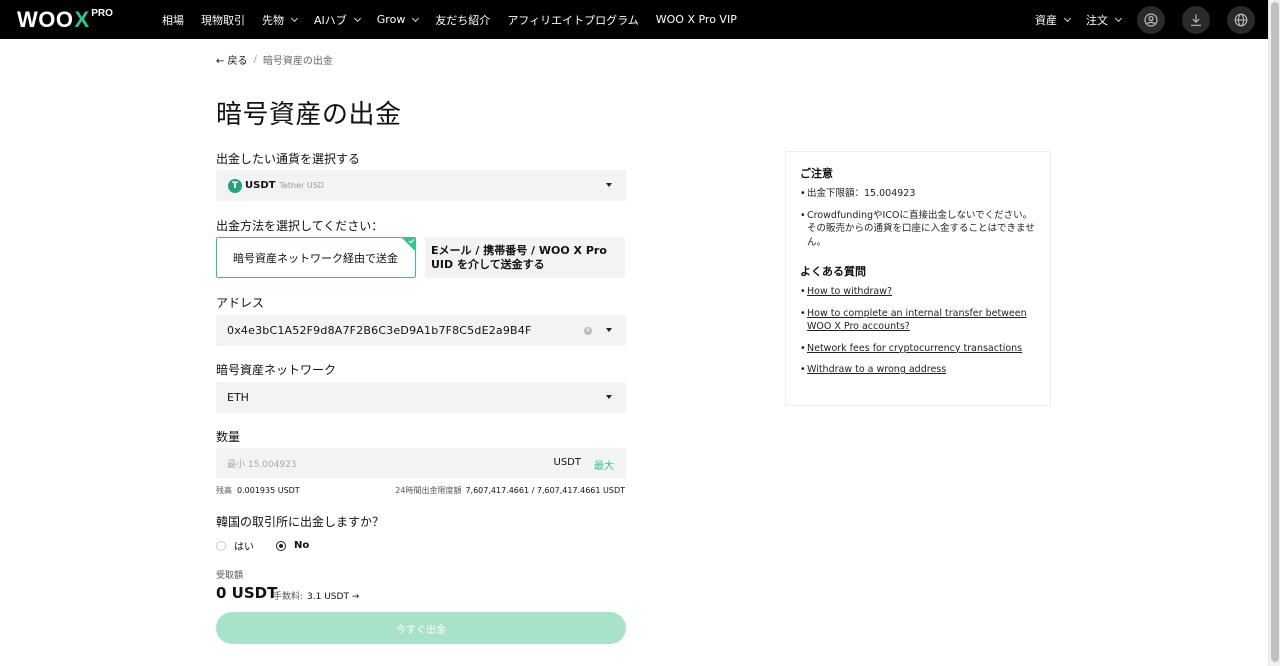 The image size is (1280, 666). Describe the element at coordinates (232, 59) in the screenshot. I see `back-link: ← 戻る` at that location.